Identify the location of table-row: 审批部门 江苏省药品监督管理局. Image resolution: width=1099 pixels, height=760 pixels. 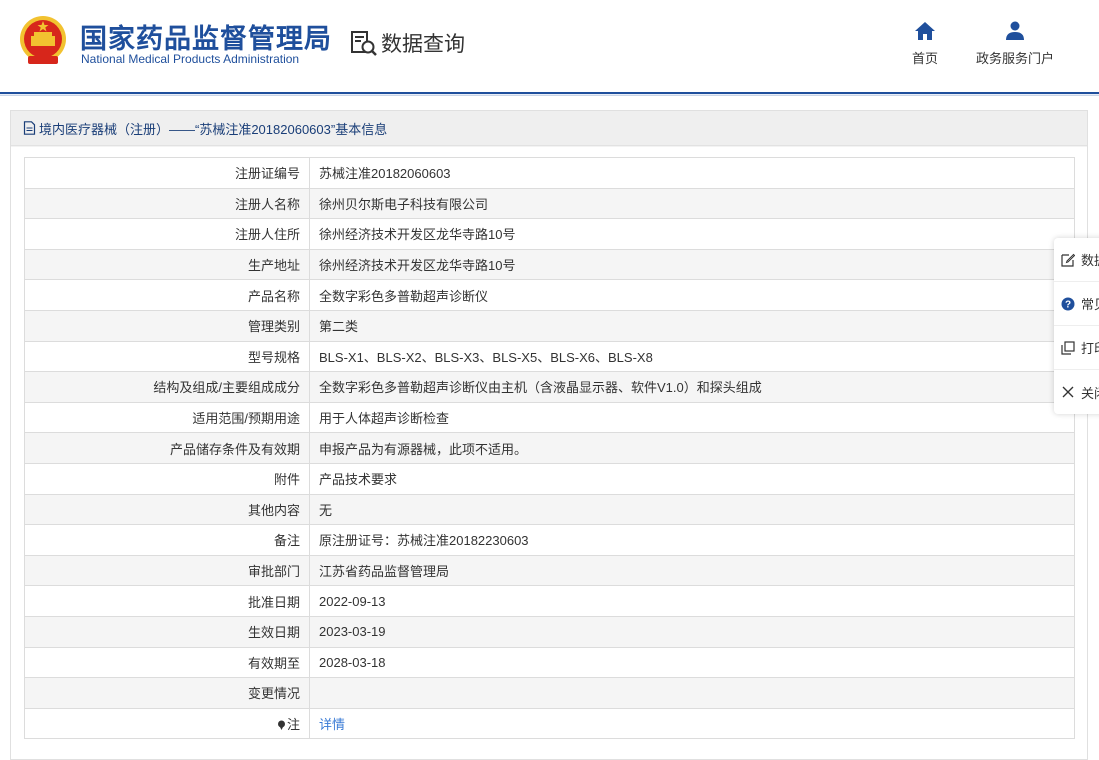
(549, 570).